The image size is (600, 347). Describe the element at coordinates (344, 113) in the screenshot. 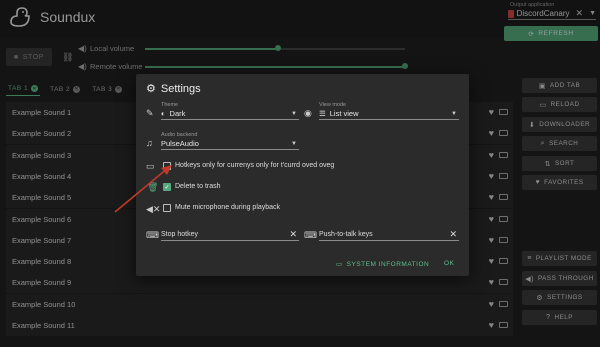

I see `view-mode-value: List view` at that location.